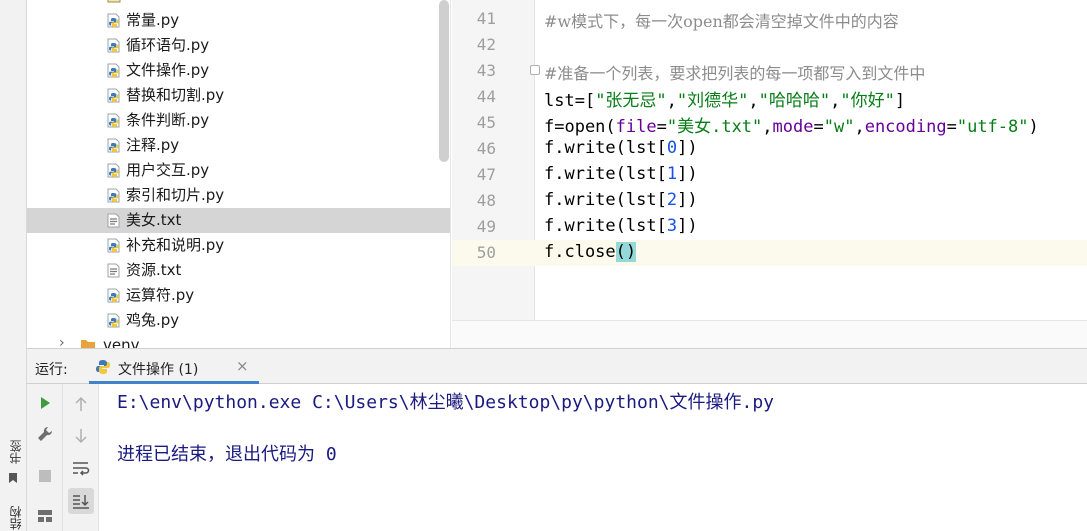 This screenshot has width=1087, height=531. Describe the element at coordinates (238, 95) in the screenshot. I see `tree-item: 替换和切割.py` at that location.